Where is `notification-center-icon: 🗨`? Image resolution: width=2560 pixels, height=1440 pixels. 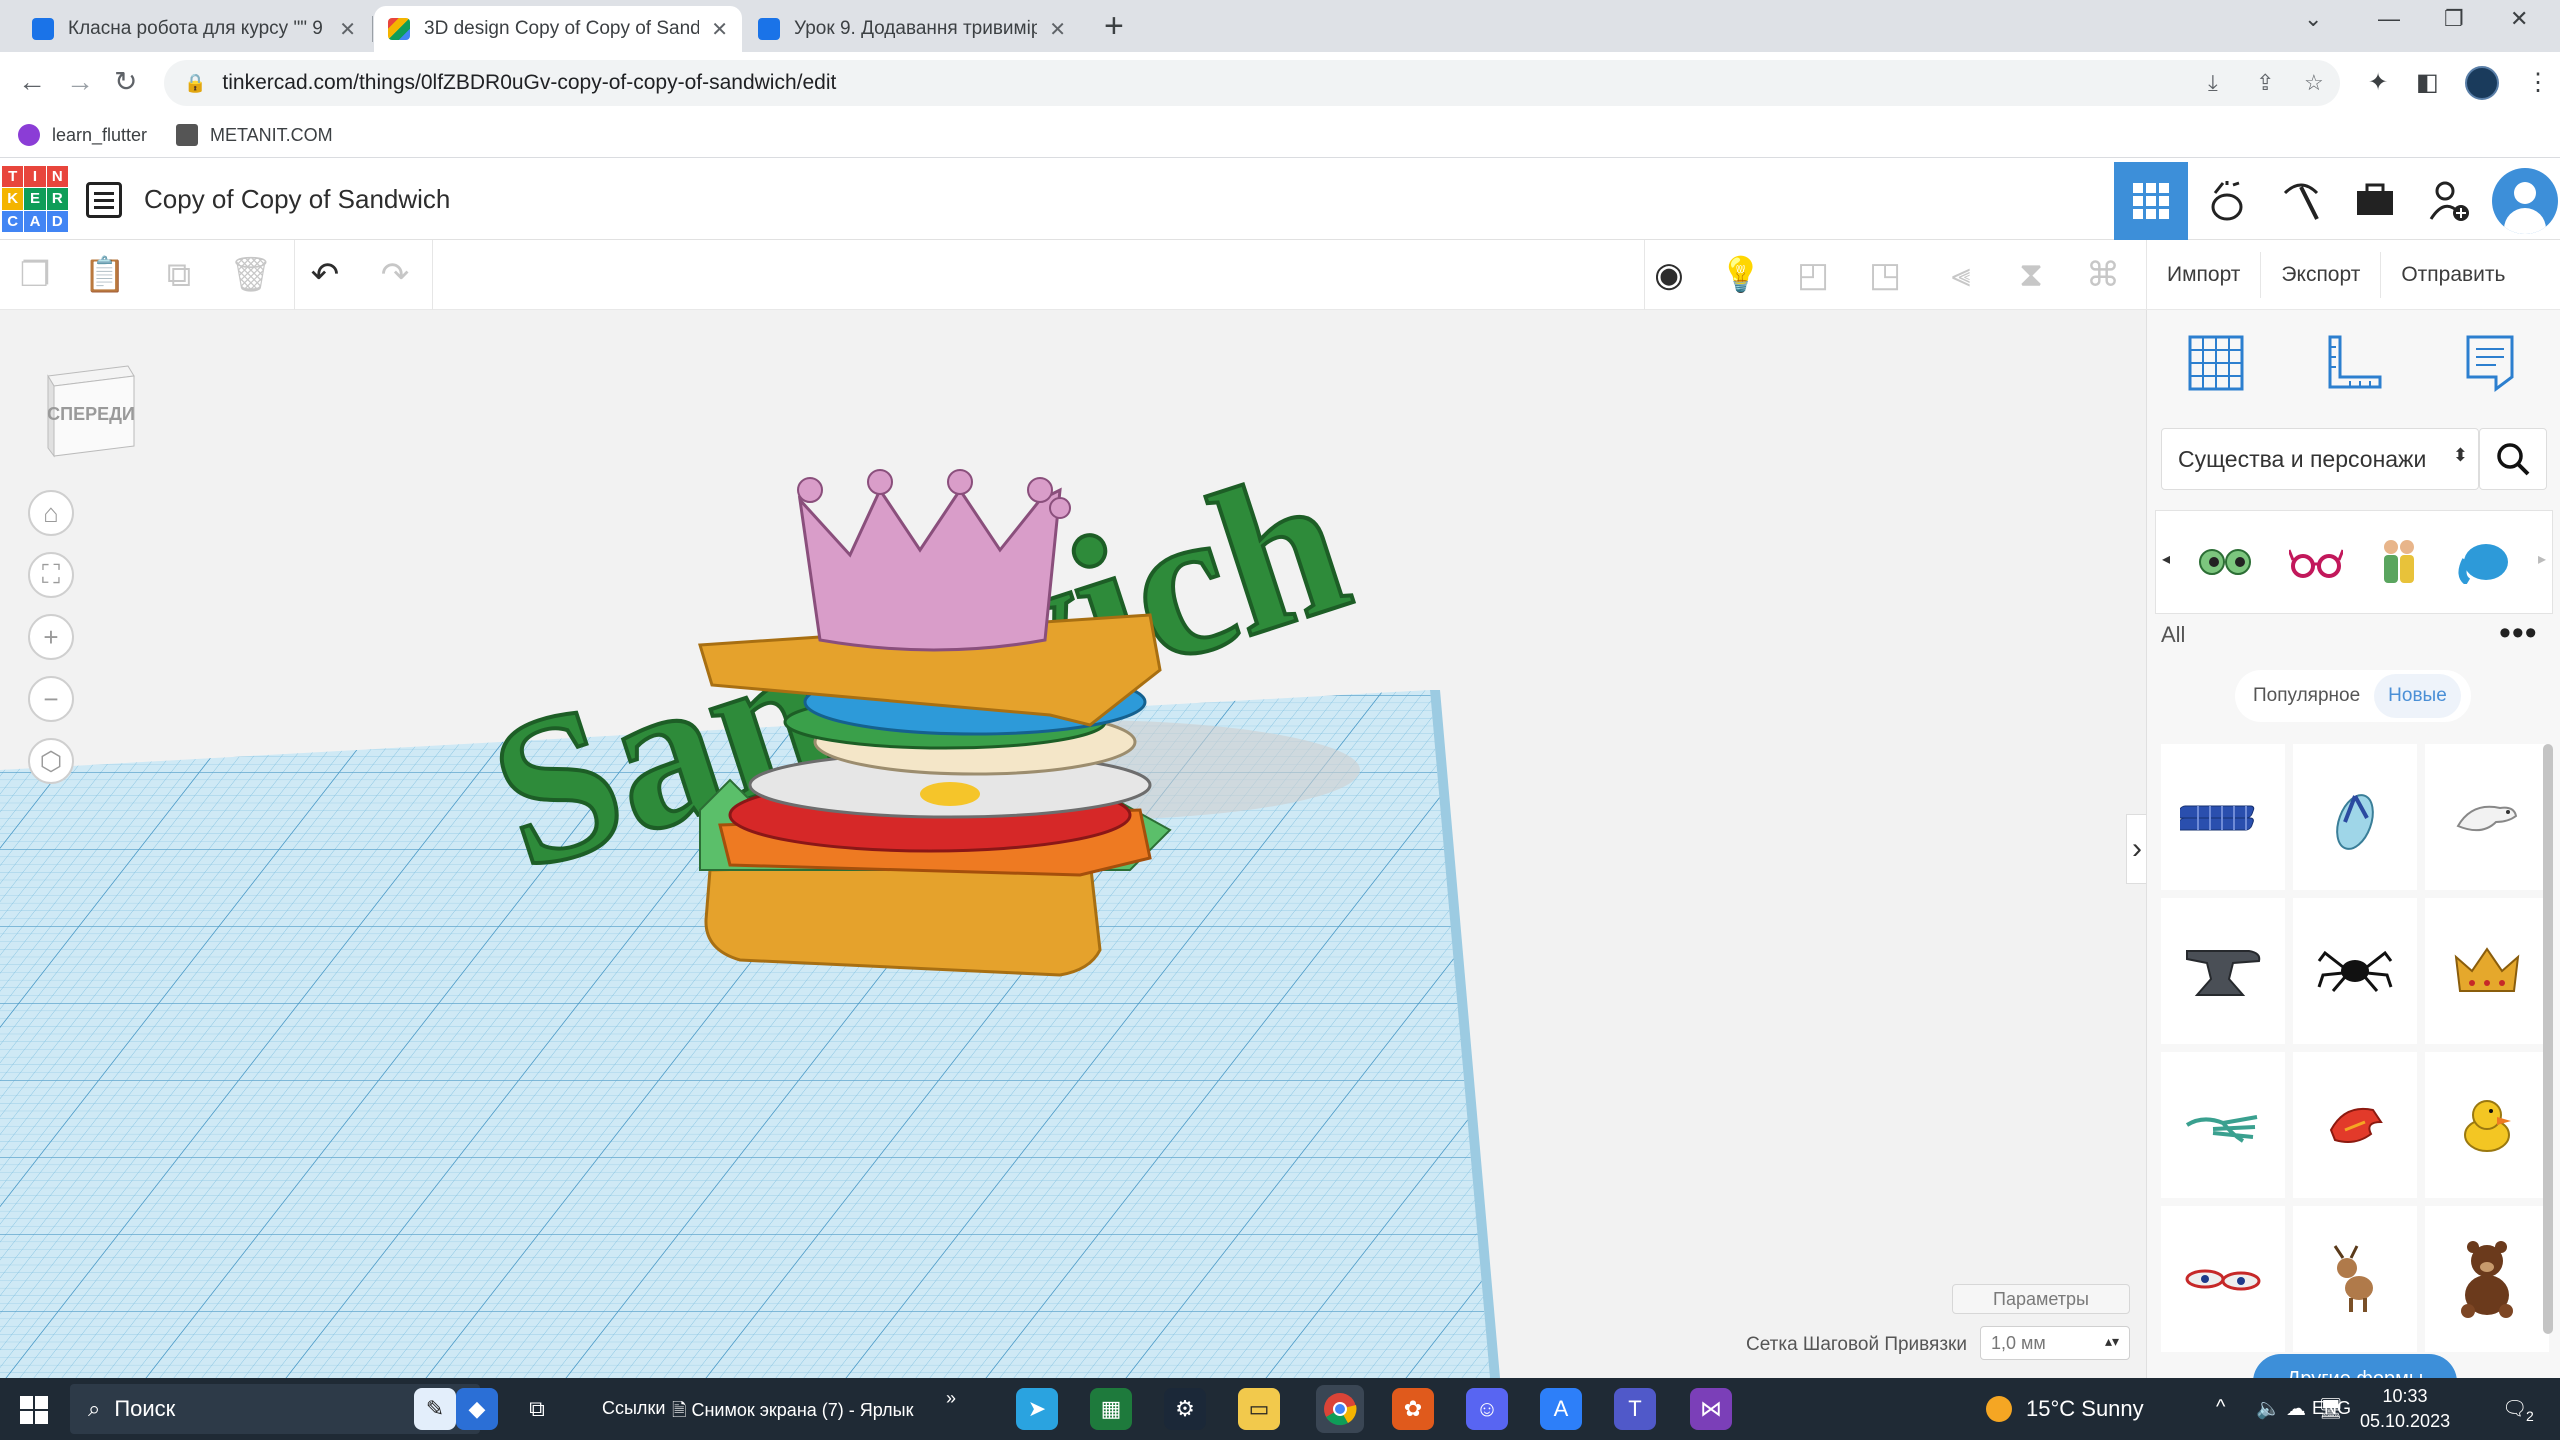 notification-center-icon: 🗨 is located at coordinates (2514, 1408).